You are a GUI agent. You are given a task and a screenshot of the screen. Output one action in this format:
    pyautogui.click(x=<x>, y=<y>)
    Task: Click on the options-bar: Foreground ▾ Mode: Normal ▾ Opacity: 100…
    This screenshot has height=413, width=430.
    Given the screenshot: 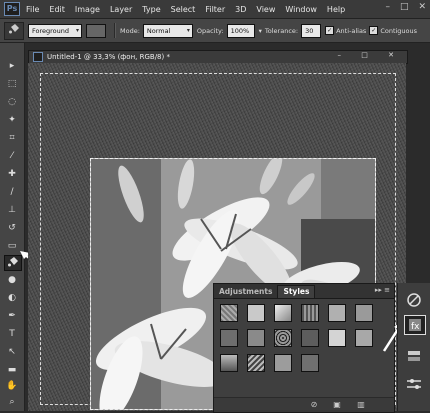 What is the action you would take?
    pyautogui.click(x=215, y=31)
    